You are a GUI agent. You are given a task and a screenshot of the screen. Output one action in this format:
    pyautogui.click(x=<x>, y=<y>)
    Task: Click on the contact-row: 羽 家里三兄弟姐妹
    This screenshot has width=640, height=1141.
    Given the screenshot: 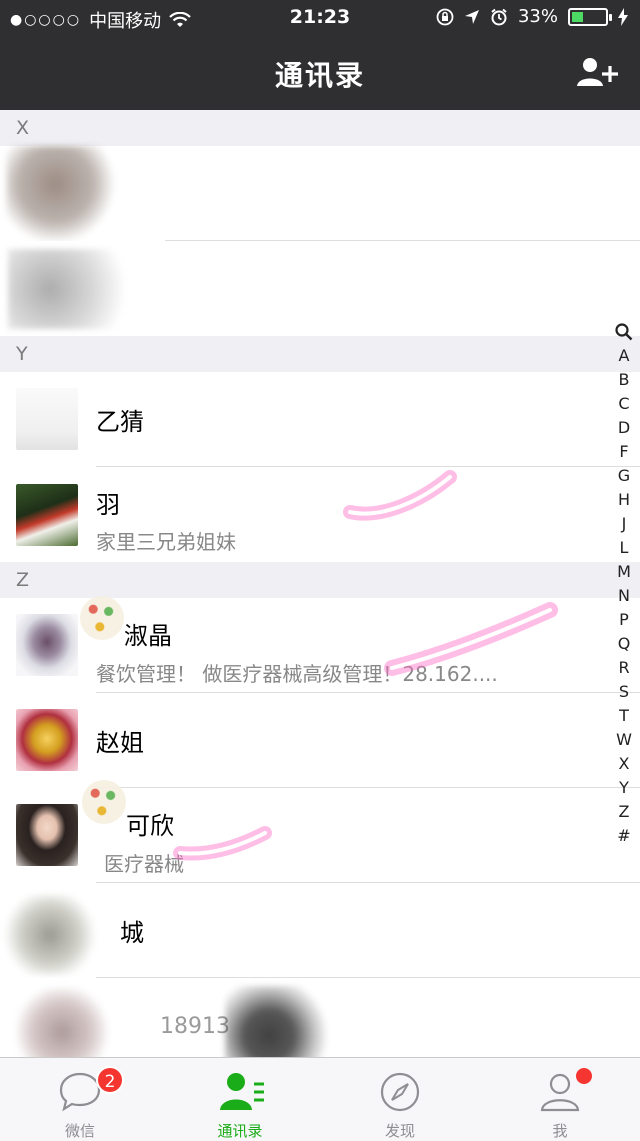 What is the action you would take?
    pyautogui.click(x=320, y=514)
    